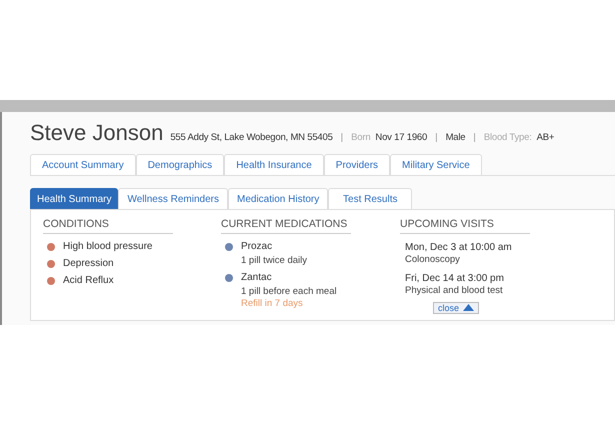 This screenshot has height=424, width=615. I want to click on close-button: close, so click(456, 308).